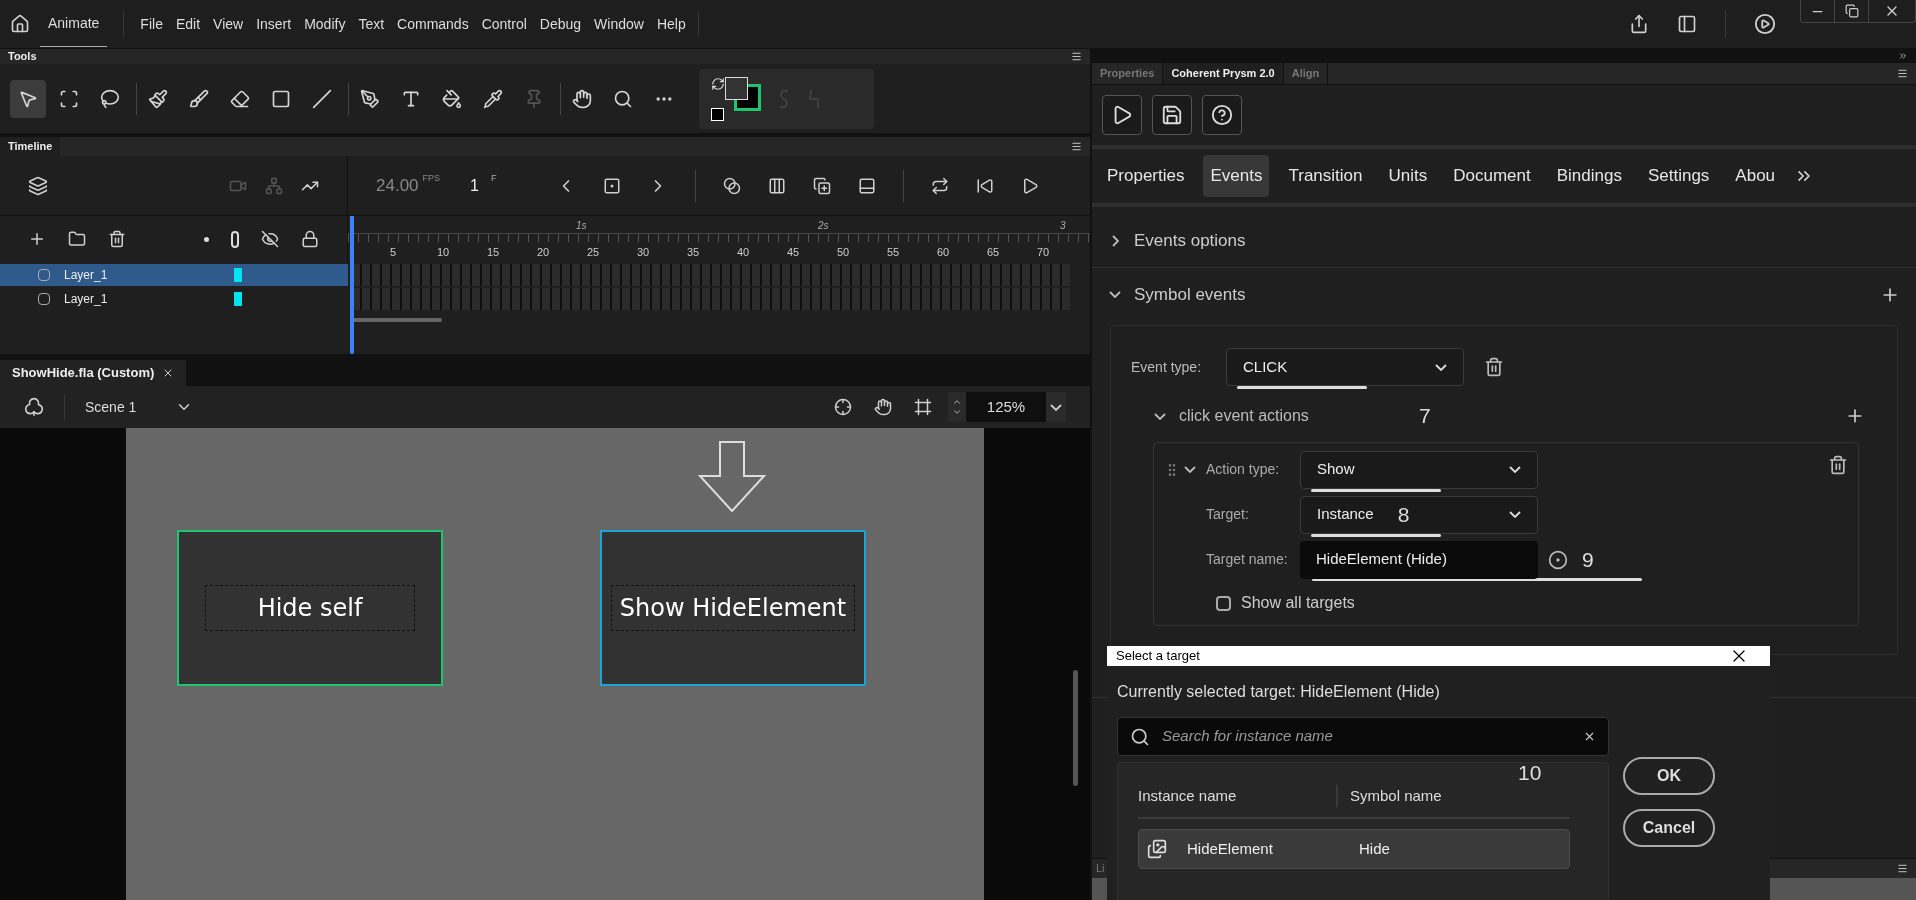 This screenshot has height=900, width=1916. Describe the element at coordinates (843, 407) in the screenshot. I see `crosshair-icon` at that location.